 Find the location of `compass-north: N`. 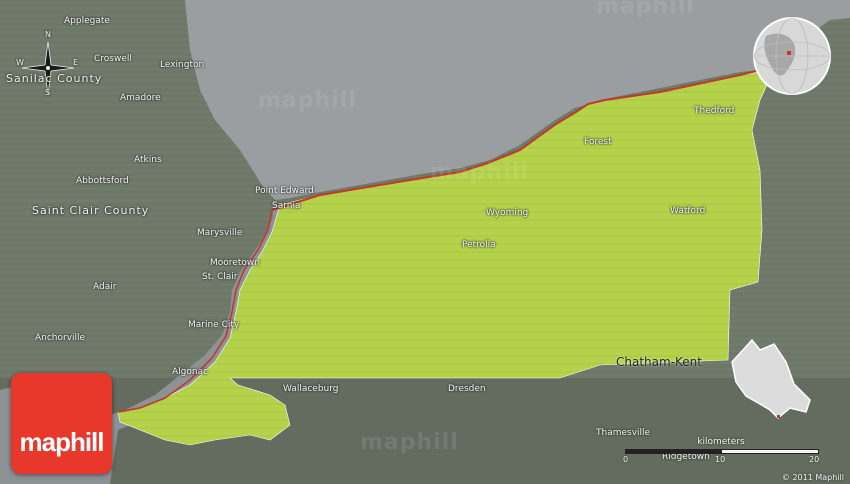

compass-north: N is located at coordinates (48, 34).